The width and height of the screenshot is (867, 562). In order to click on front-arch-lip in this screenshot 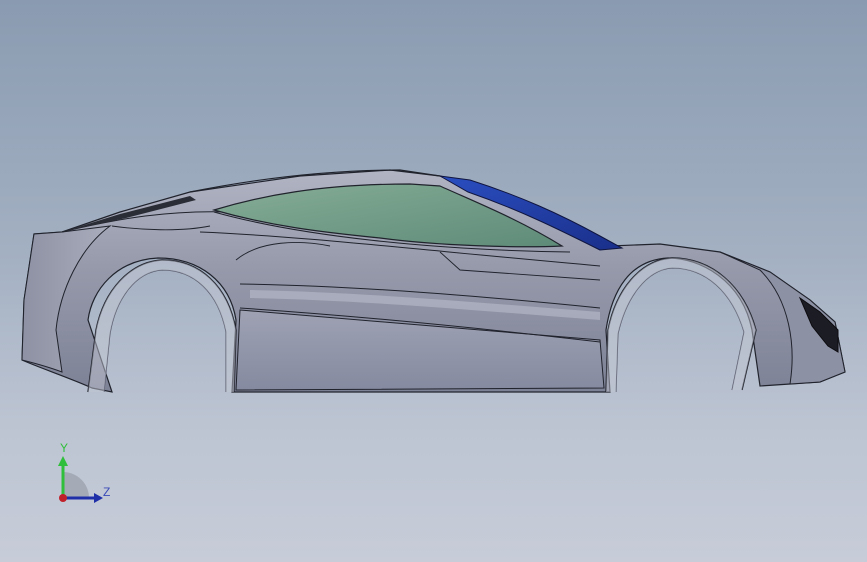, I will do `click(162, 326)`.